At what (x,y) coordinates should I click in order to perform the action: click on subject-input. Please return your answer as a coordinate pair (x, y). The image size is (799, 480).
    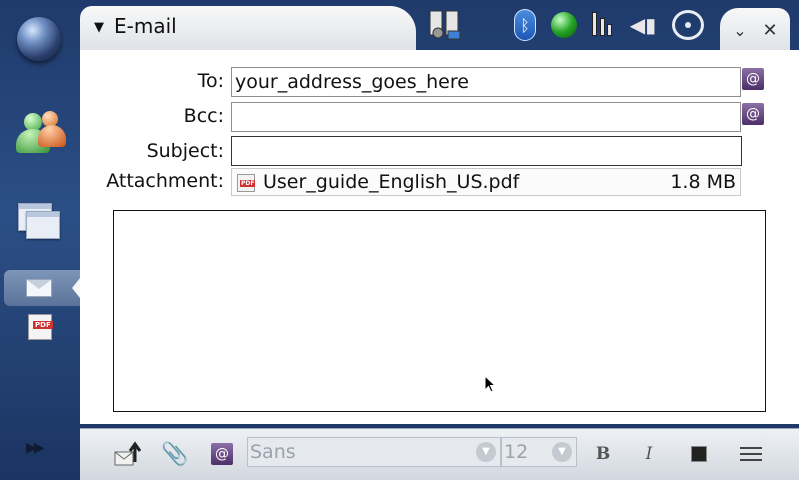
    Looking at the image, I should click on (488, 151).